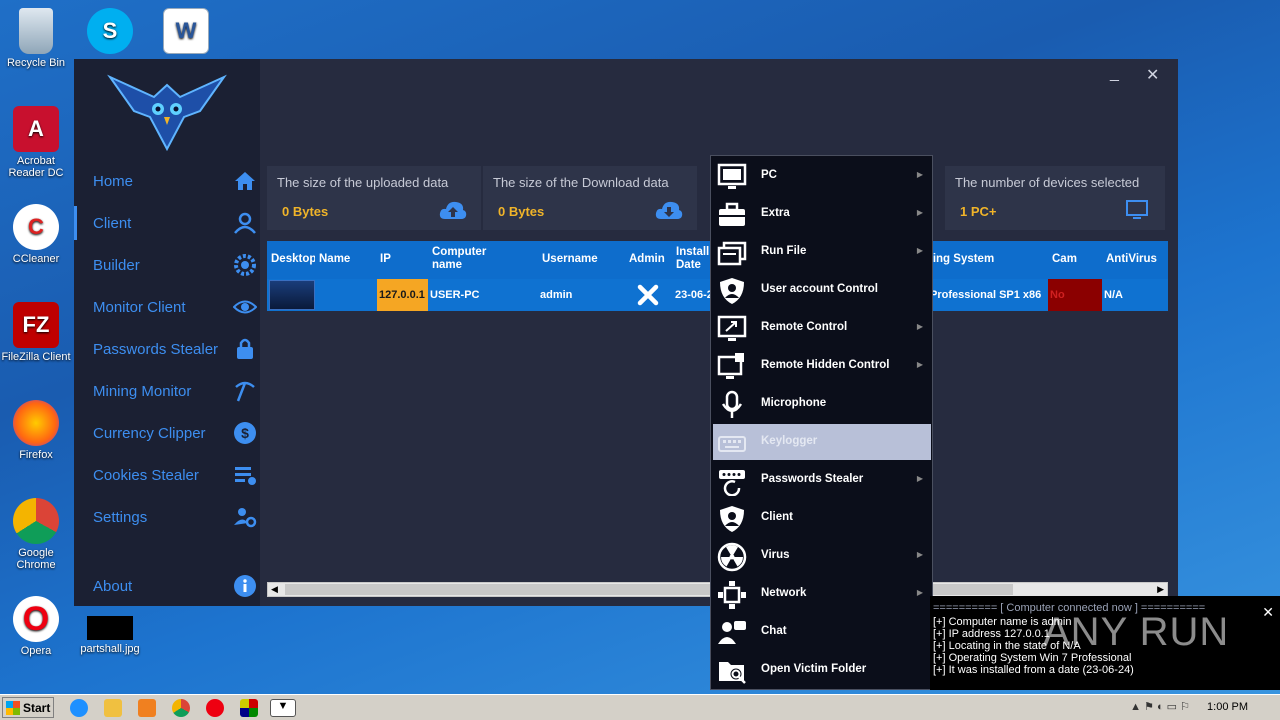  I want to click on sidebar-item-currency-clipper: Currency Clipper $, so click(167, 433).